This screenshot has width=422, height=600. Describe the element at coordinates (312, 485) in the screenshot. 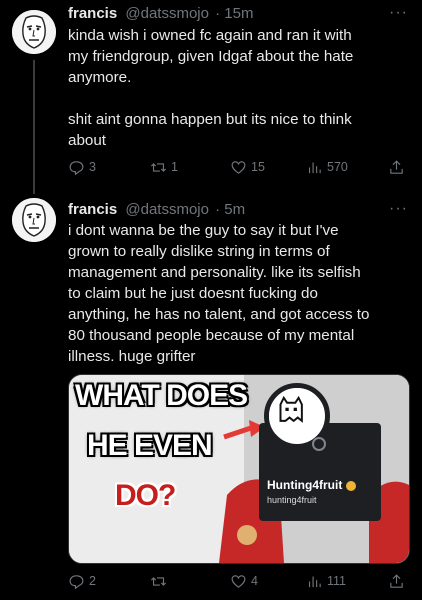

I see `profile-name: Hunting4fruit` at that location.